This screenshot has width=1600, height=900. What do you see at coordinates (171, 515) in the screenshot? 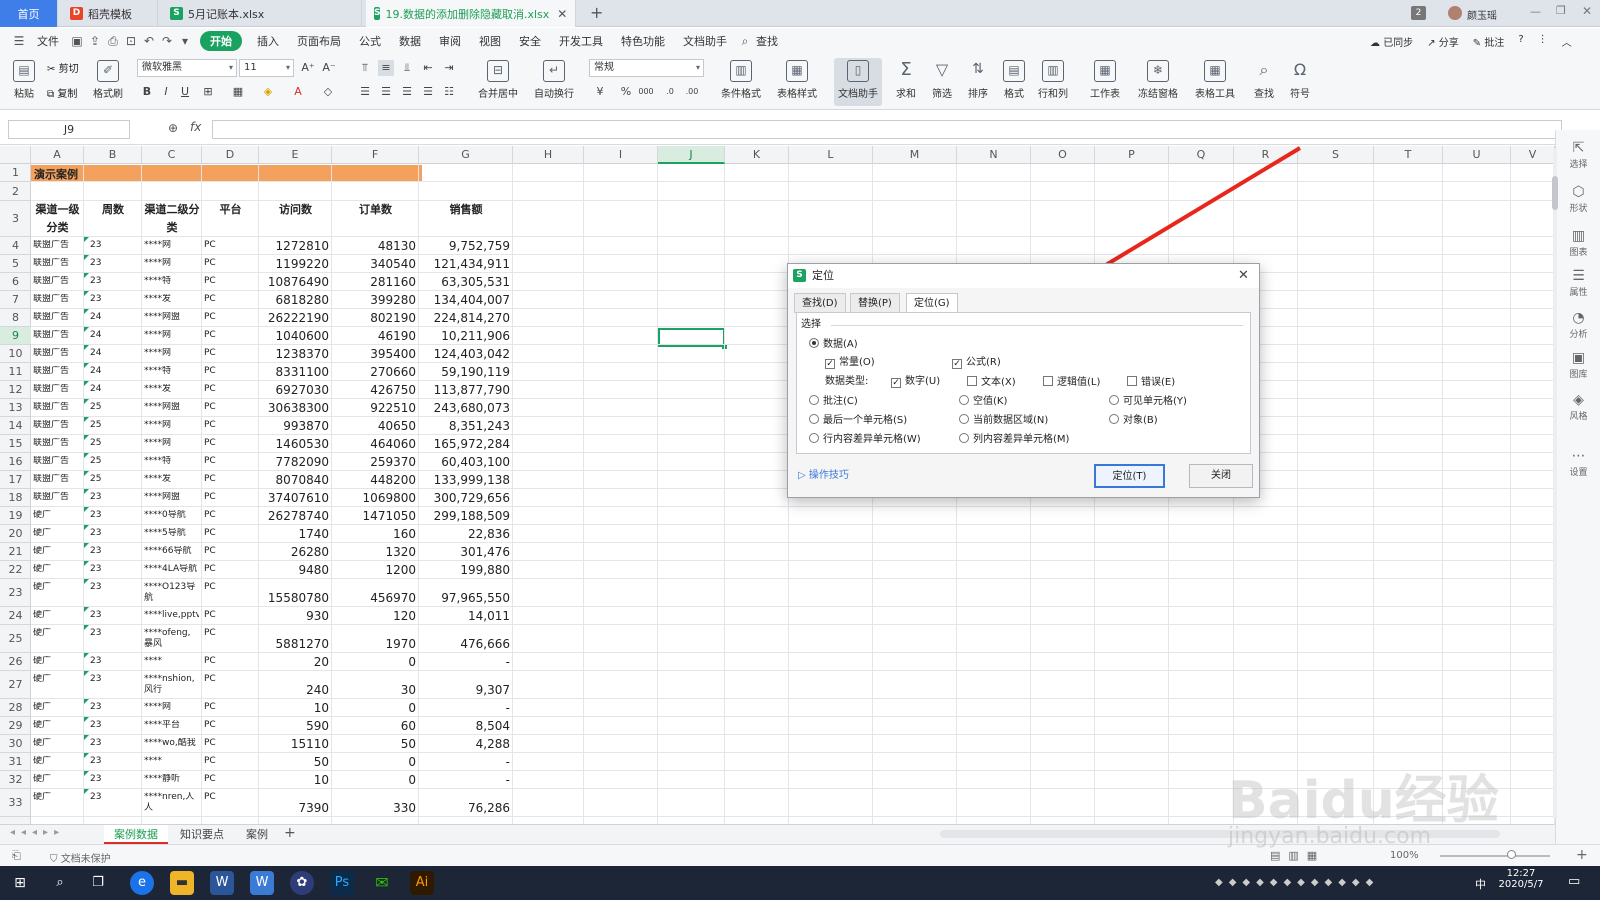
I see `cell-c: ****0导航` at bounding box center [171, 515].